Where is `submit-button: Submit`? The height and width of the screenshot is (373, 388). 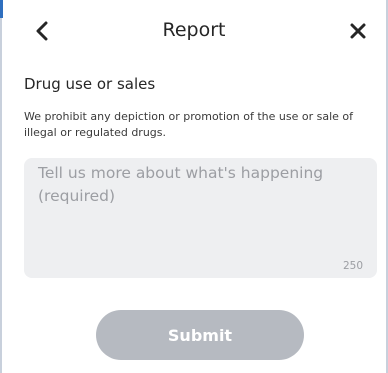 submit-button: Submit is located at coordinates (200, 335).